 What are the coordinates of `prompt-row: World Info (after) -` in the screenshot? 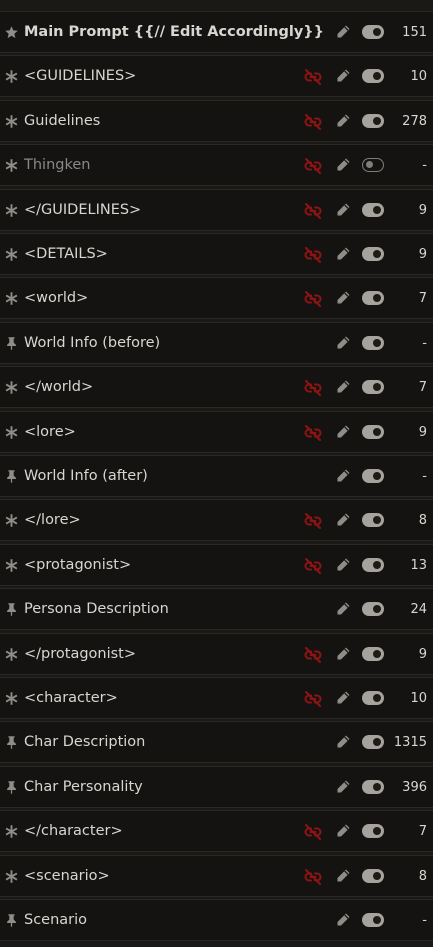 It's located at (216, 476).